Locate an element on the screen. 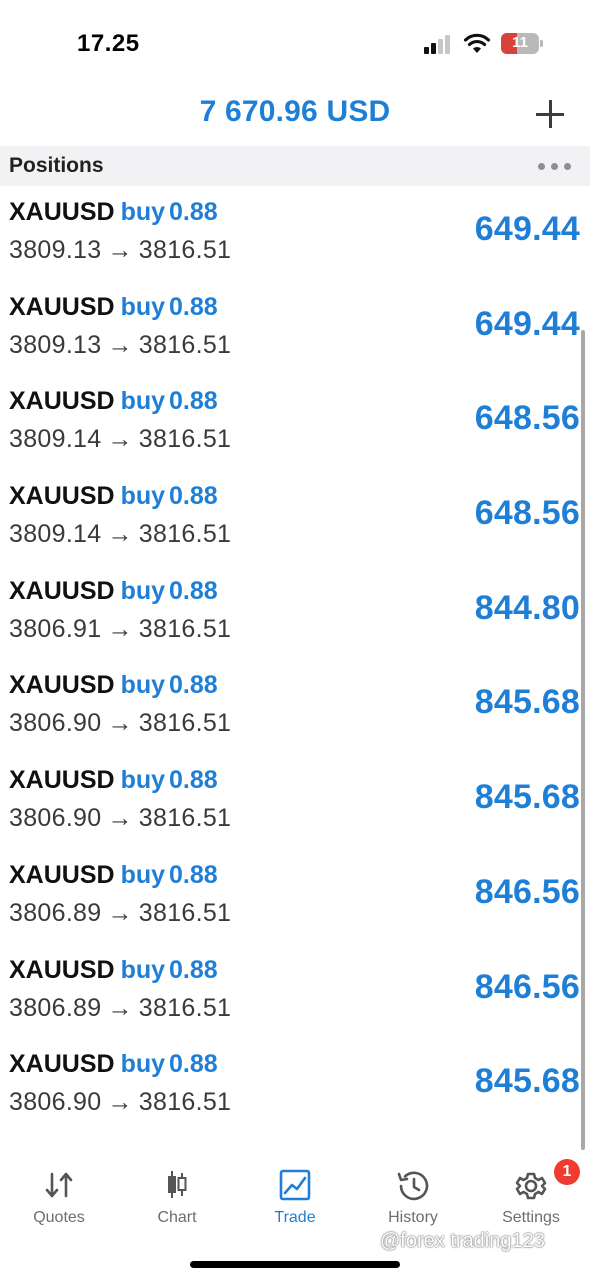 The width and height of the screenshot is (590, 1280). battery-icon: 11 is located at coordinates (522, 43).